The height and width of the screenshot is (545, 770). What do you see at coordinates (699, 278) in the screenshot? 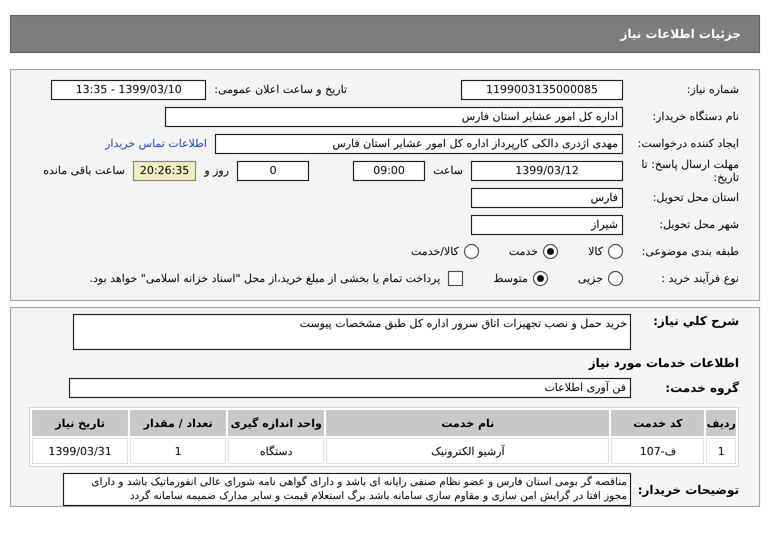
I see `field-label: نوع فرآیند خرید :` at bounding box center [699, 278].